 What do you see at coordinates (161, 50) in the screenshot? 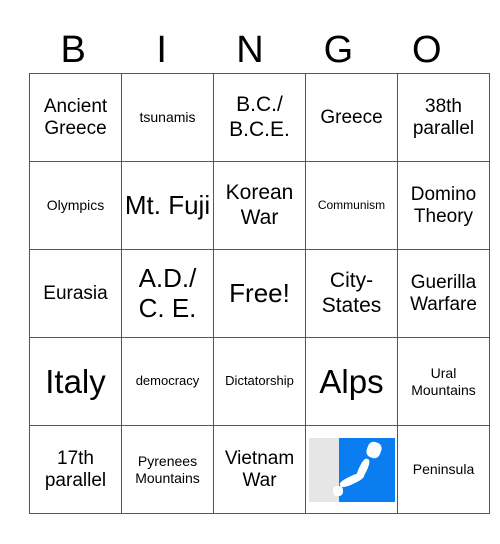
I see `header-letter-i: I` at bounding box center [161, 50].